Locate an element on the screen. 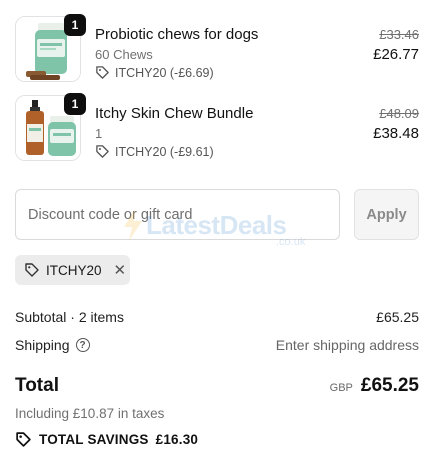 The width and height of the screenshot is (432, 462). total-row: Total GBP £65.25 is located at coordinates (217, 386).